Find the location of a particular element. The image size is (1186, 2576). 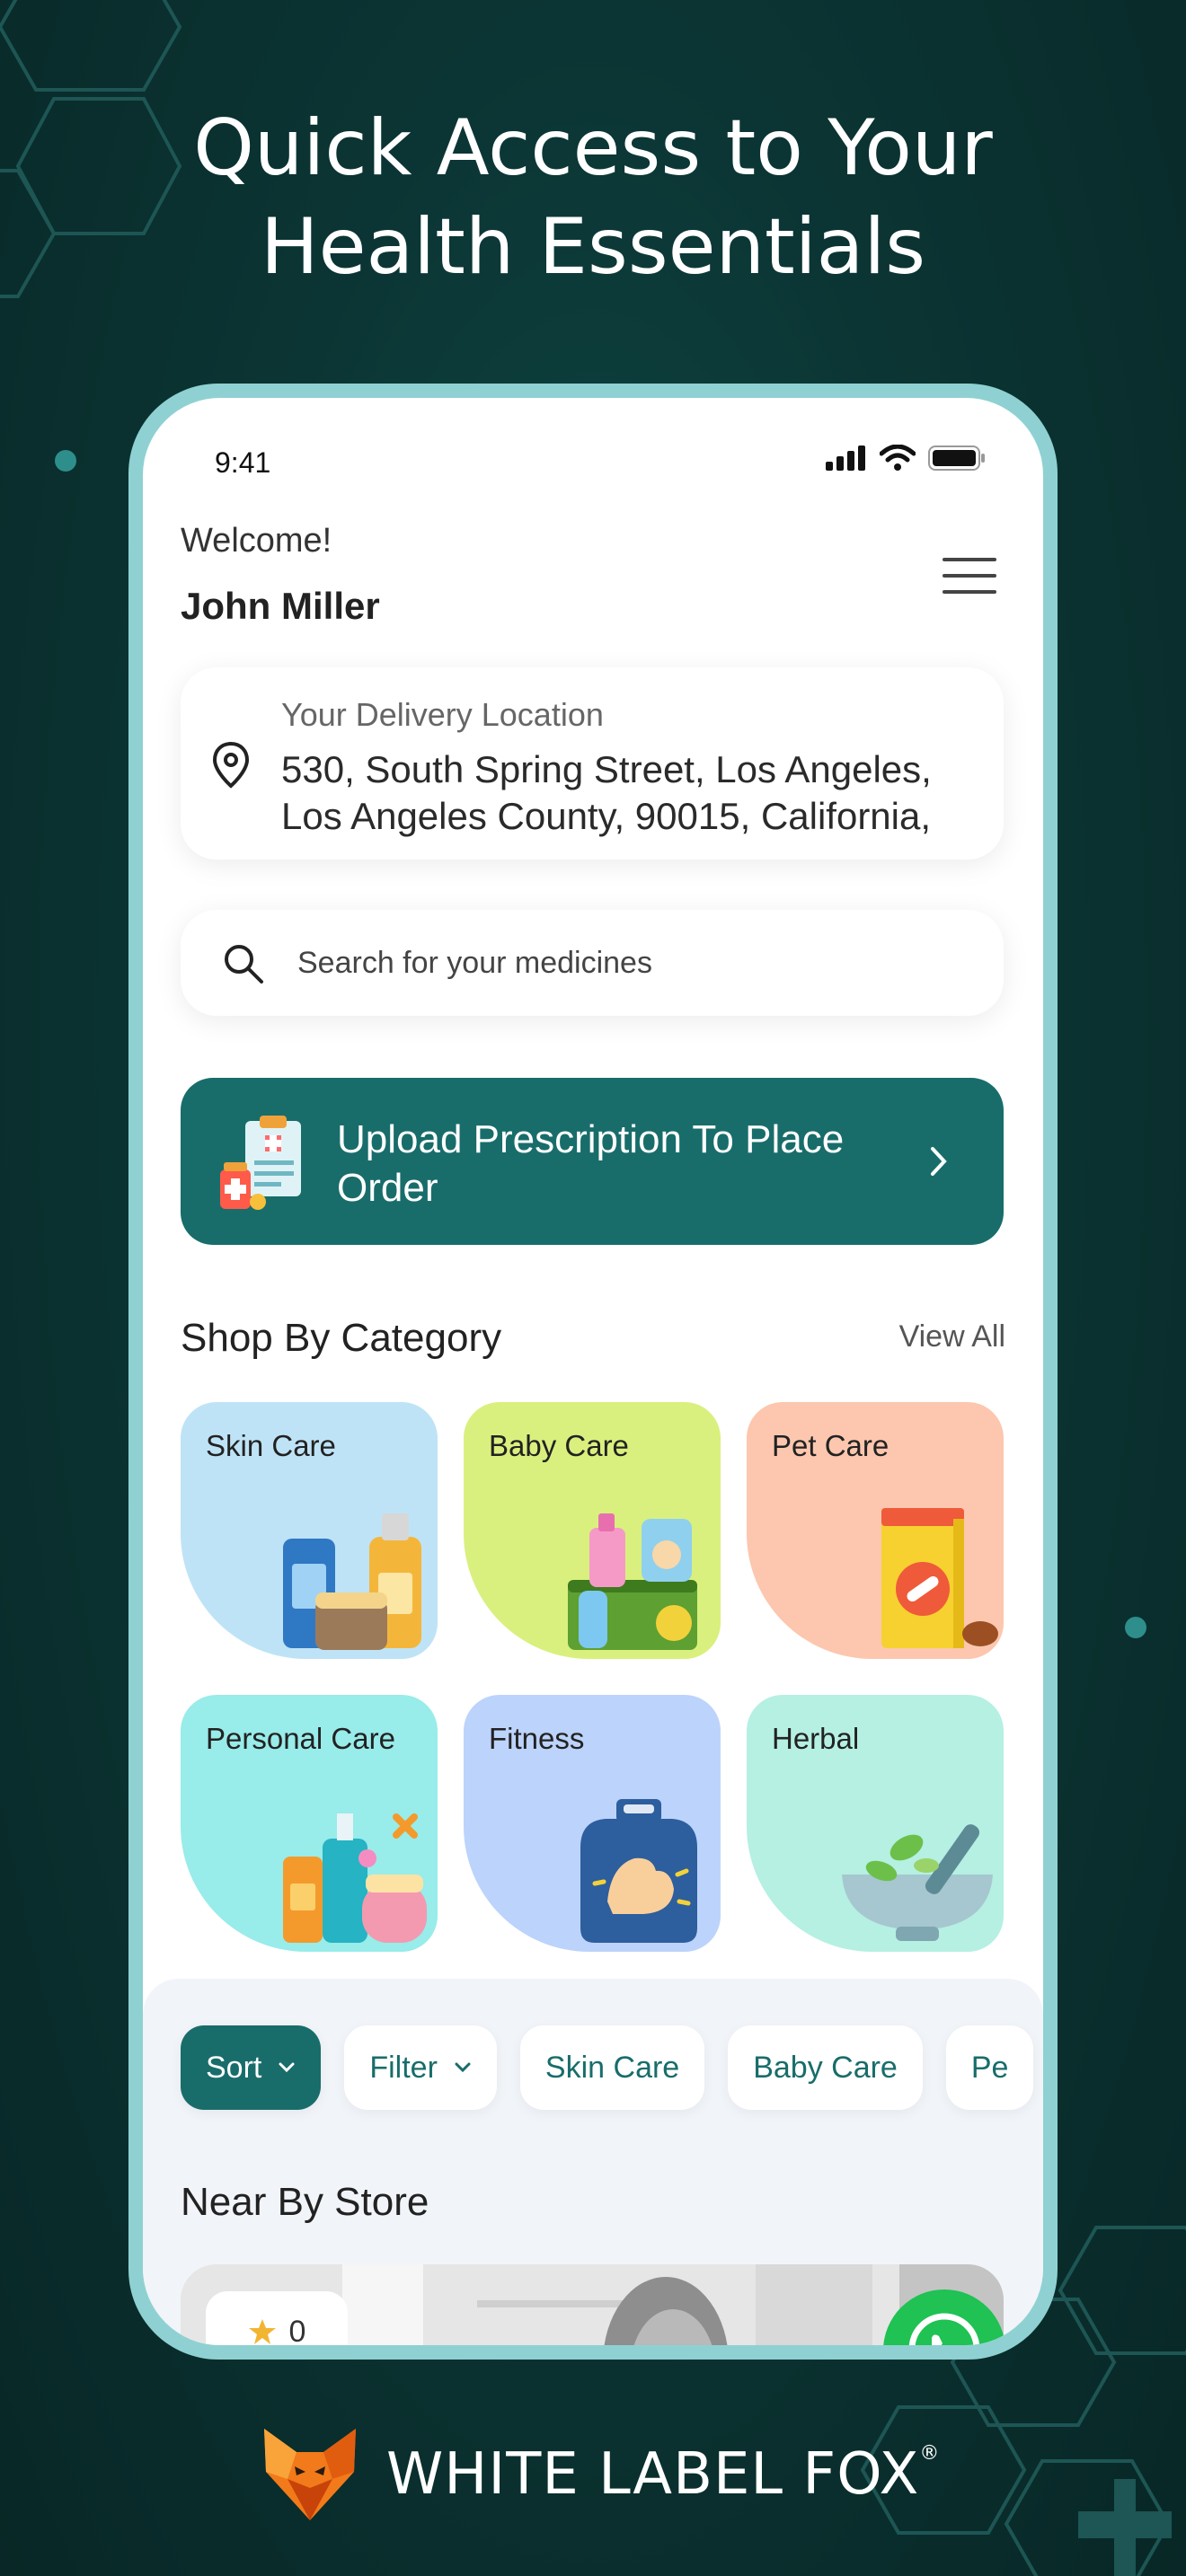

status-icons is located at coordinates (906, 458).